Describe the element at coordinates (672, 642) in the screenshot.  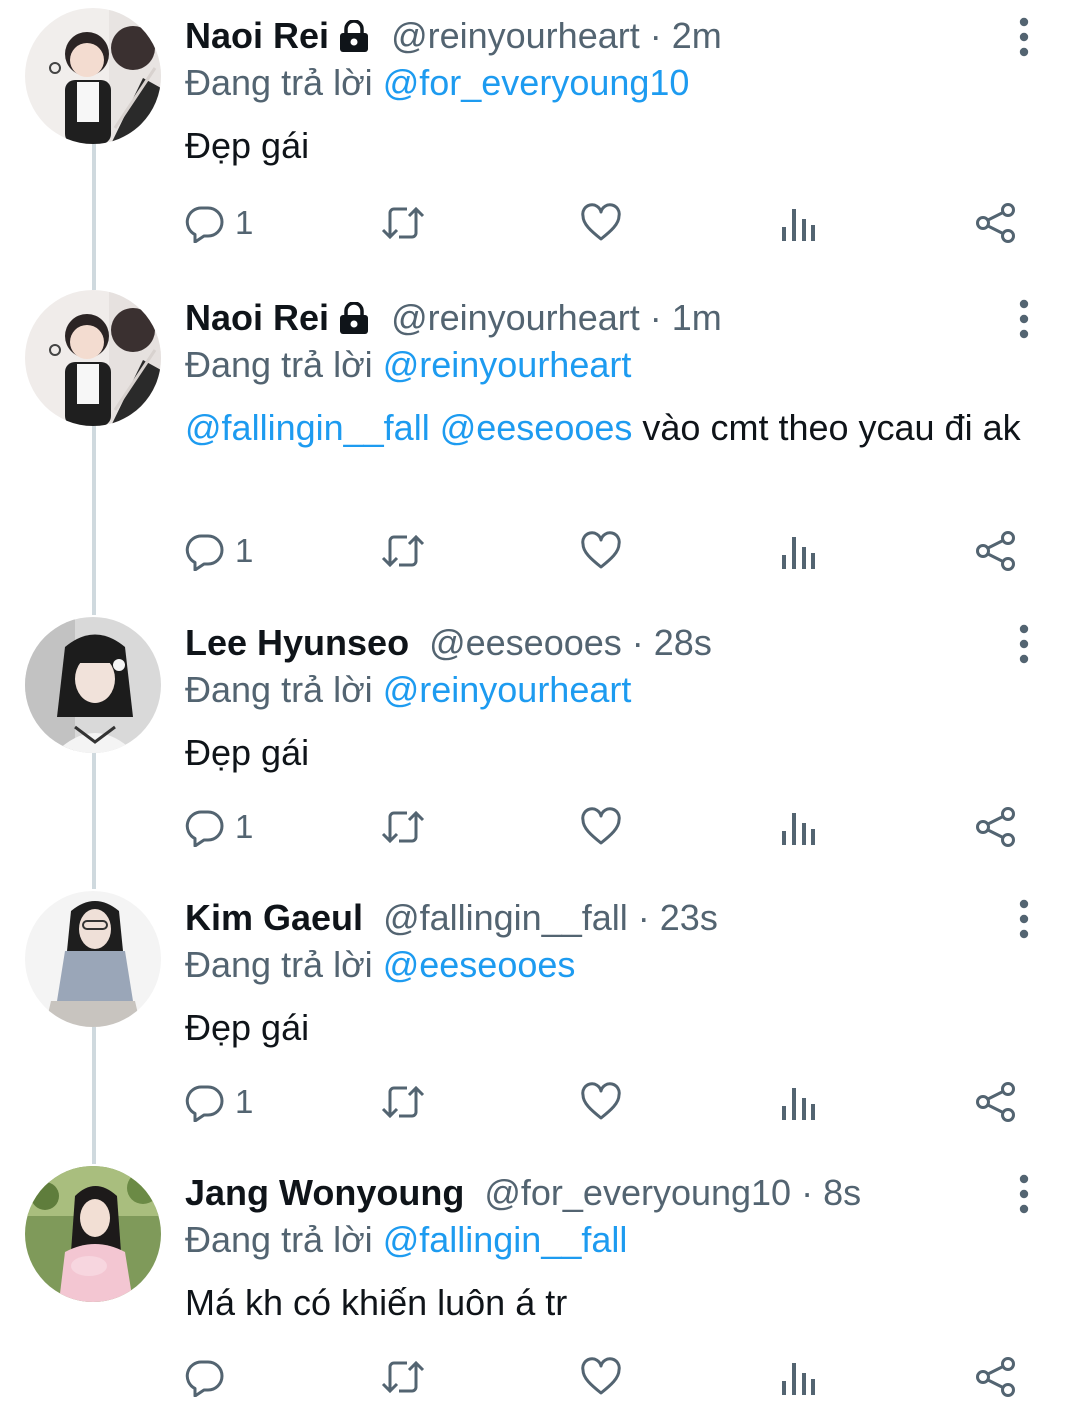
I see `timestamp: · 28s` at that location.